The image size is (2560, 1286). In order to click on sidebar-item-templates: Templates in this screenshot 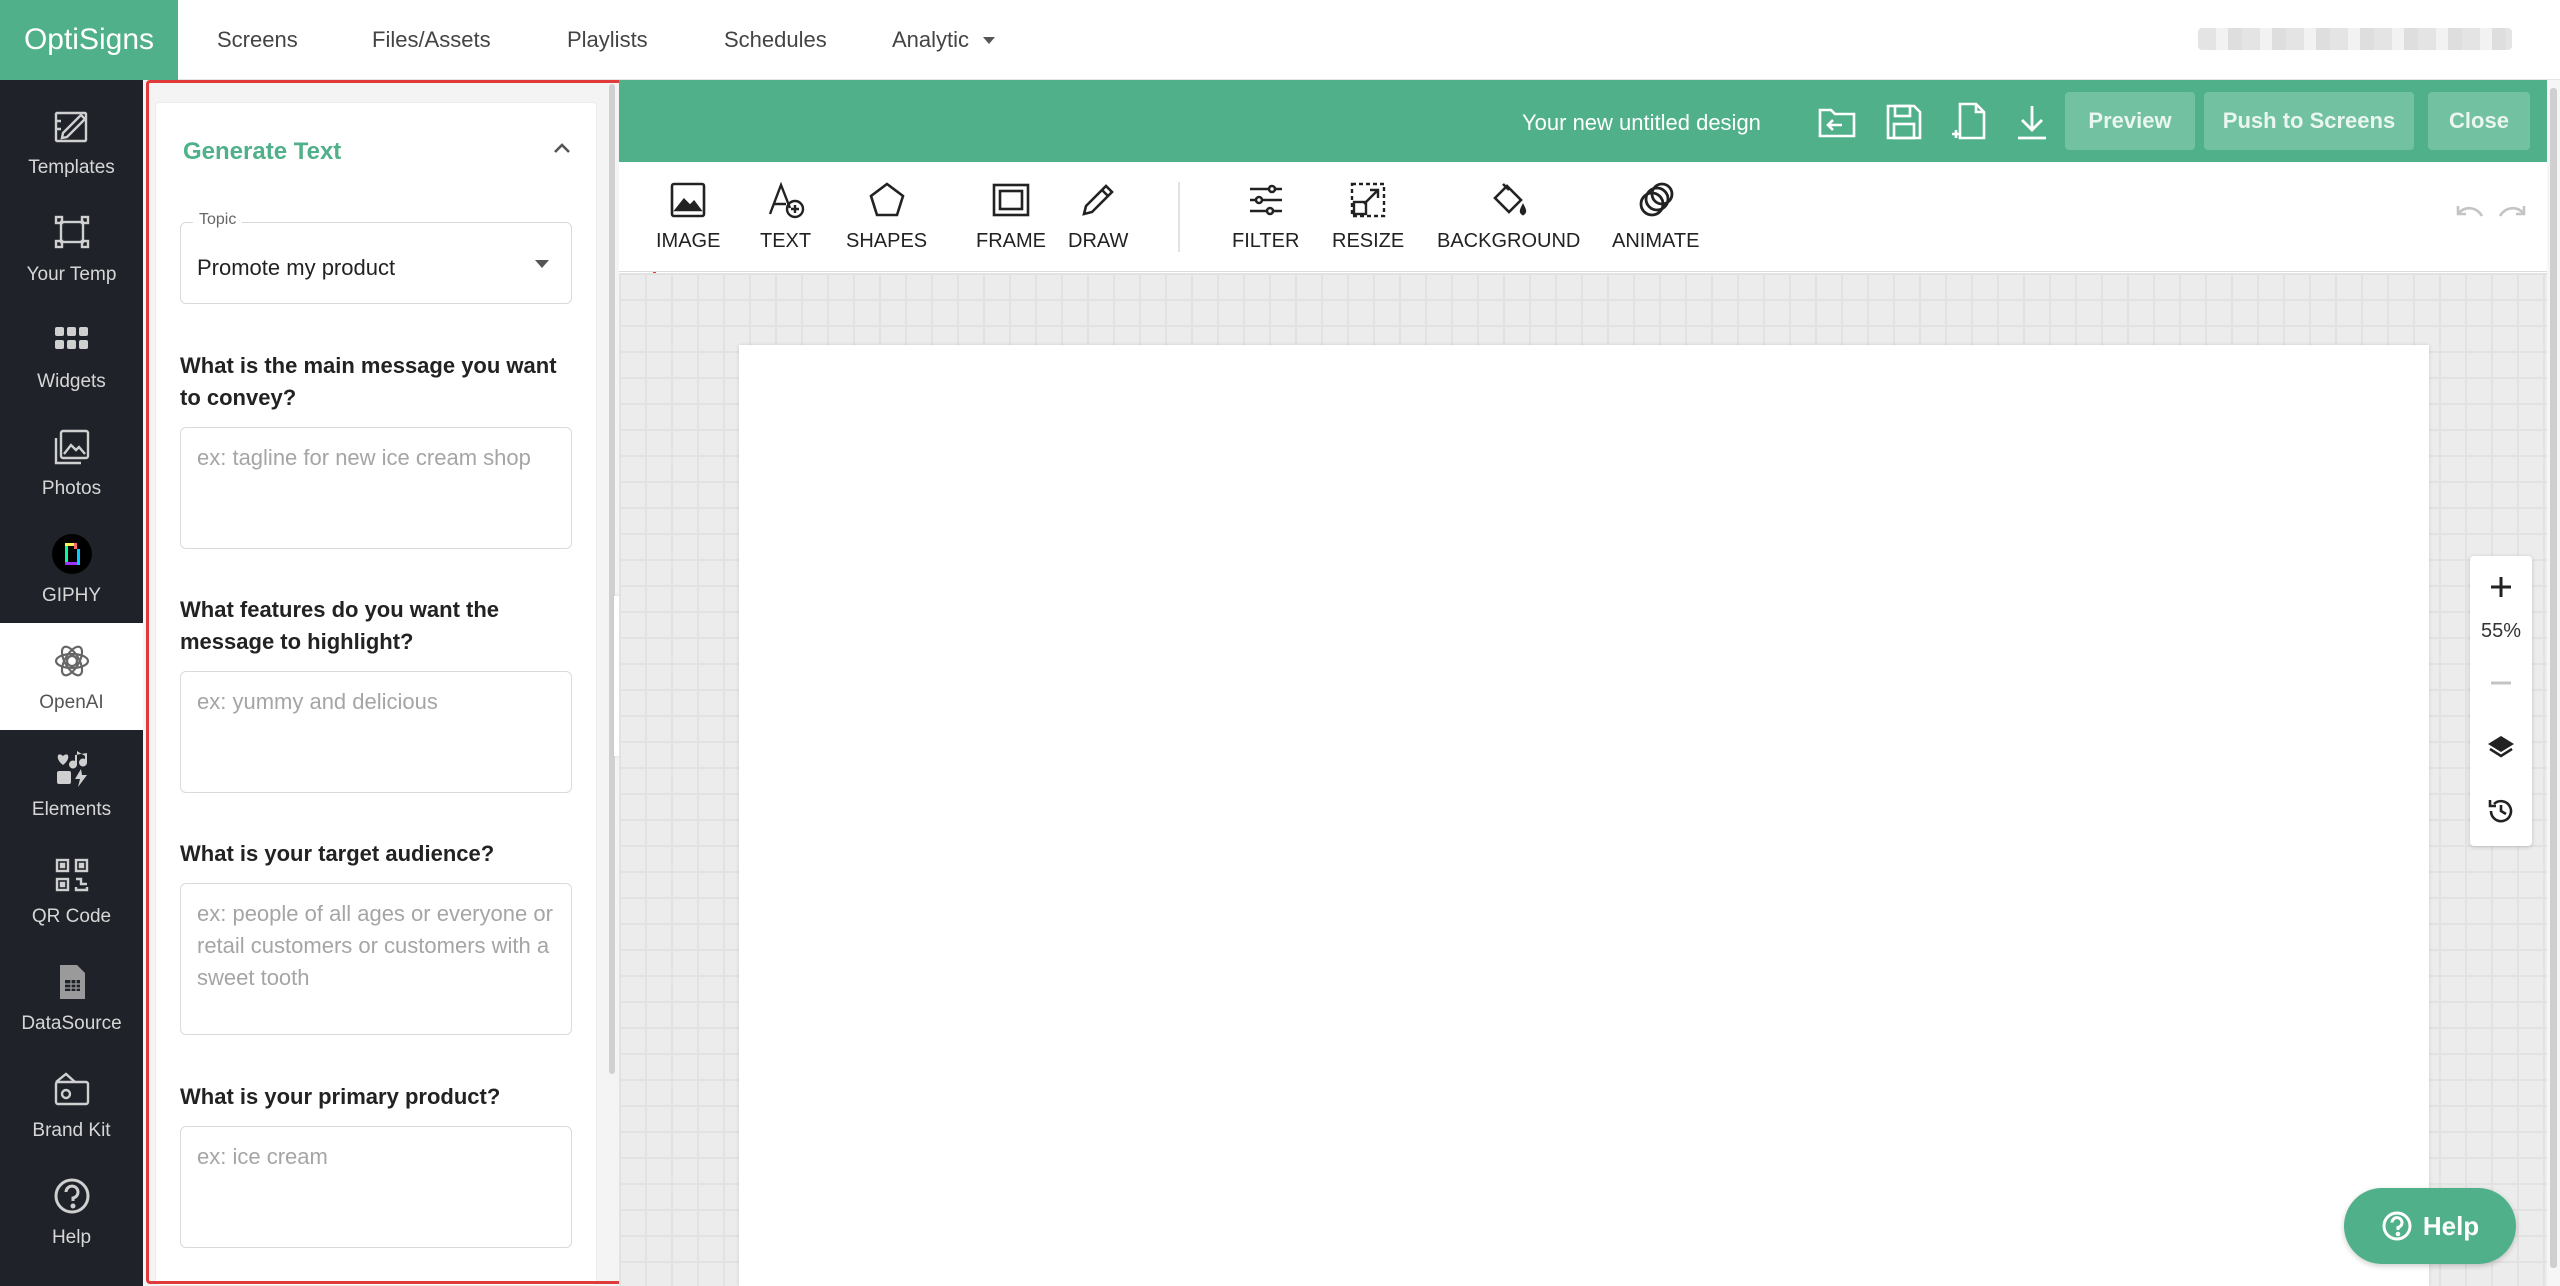, I will do `click(71, 141)`.